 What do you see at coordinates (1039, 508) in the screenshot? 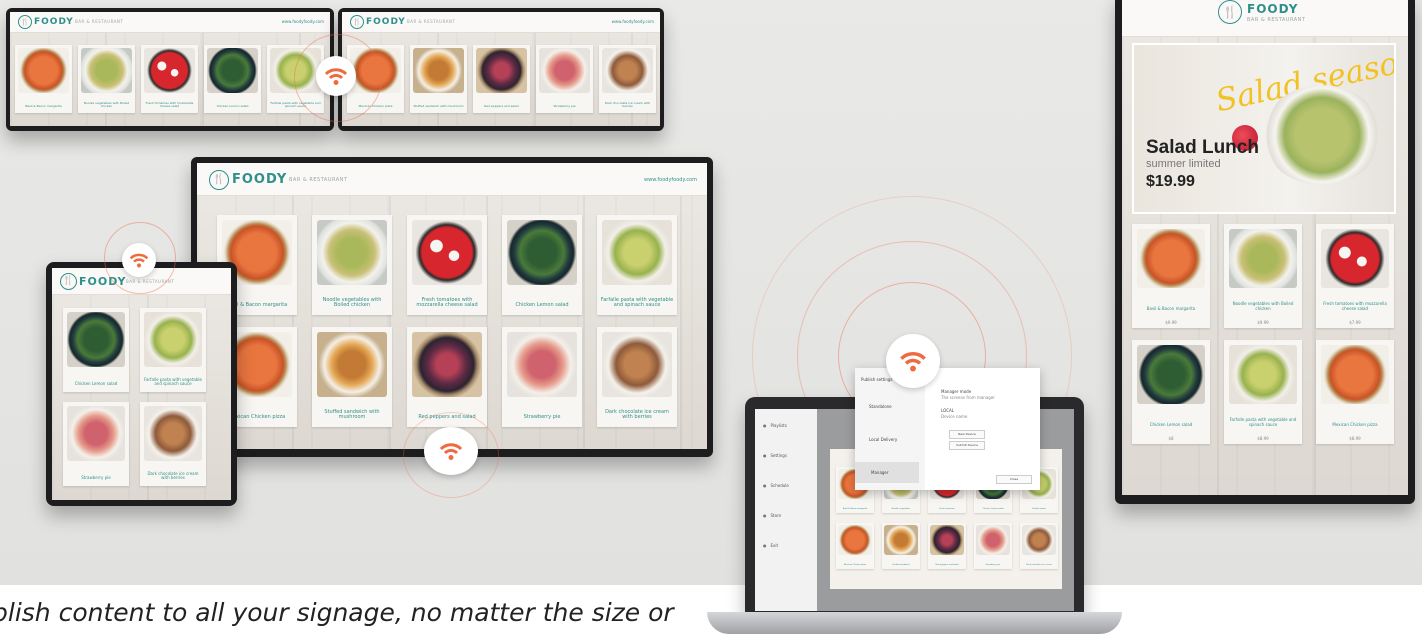
I see `dish-name: Farfalle pasta` at bounding box center [1039, 508].